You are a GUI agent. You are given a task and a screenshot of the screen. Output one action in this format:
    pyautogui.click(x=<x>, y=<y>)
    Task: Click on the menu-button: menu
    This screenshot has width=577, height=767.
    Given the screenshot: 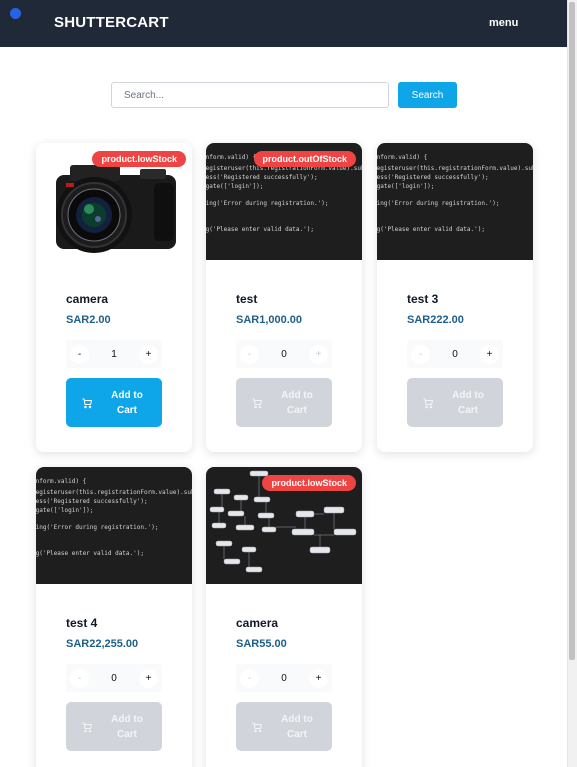 What is the action you would take?
    pyautogui.click(x=503, y=23)
    